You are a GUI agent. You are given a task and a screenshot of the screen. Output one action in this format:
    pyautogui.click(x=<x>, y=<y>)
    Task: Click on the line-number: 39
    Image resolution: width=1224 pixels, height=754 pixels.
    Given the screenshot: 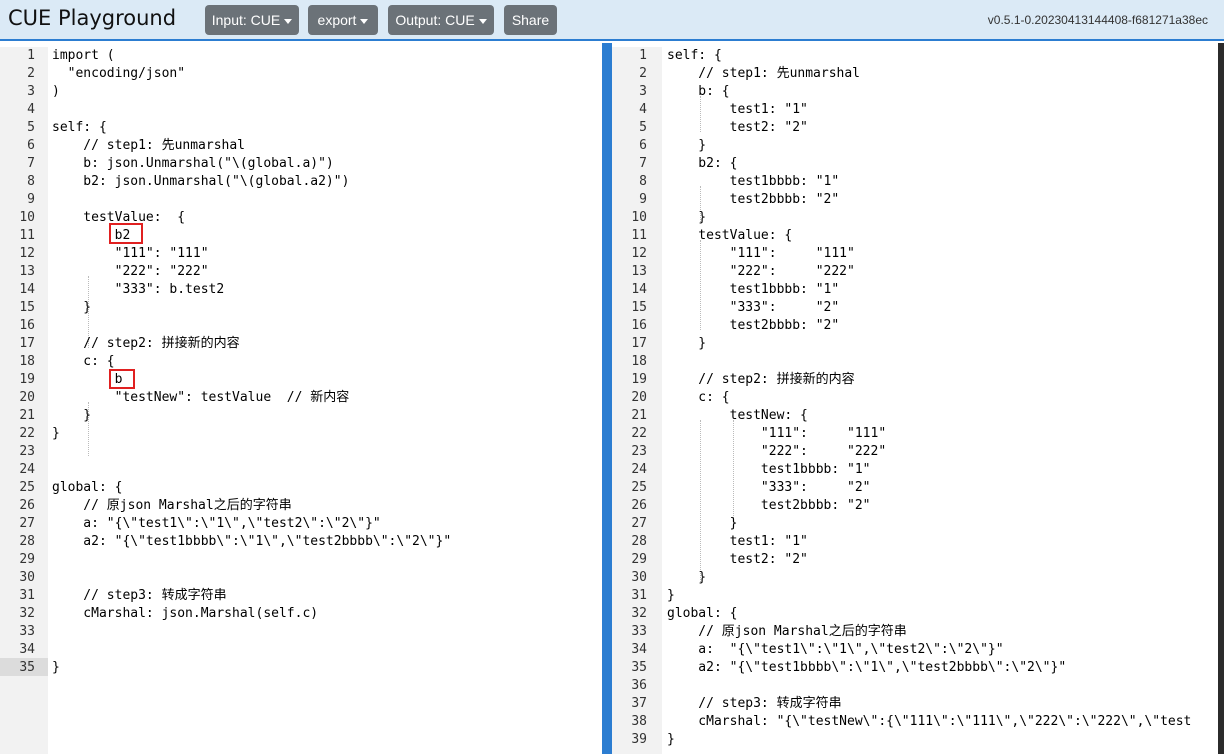 What is the action you would take?
    pyautogui.click(x=639, y=739)
    